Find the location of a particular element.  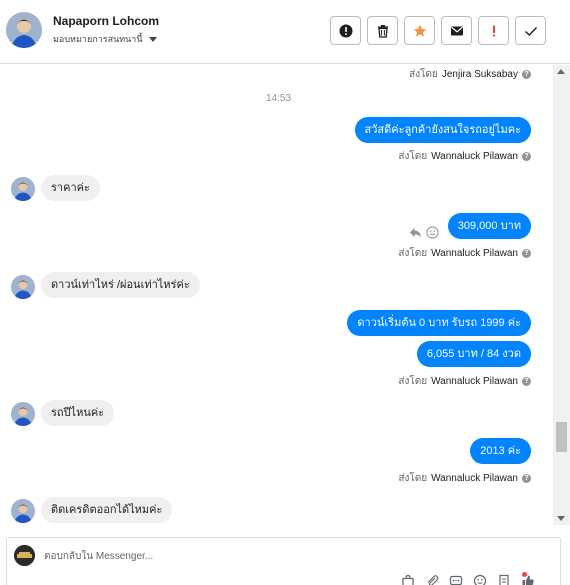

outgoing-message: 2013 ค่ะ is located at coordinates (500, 451).